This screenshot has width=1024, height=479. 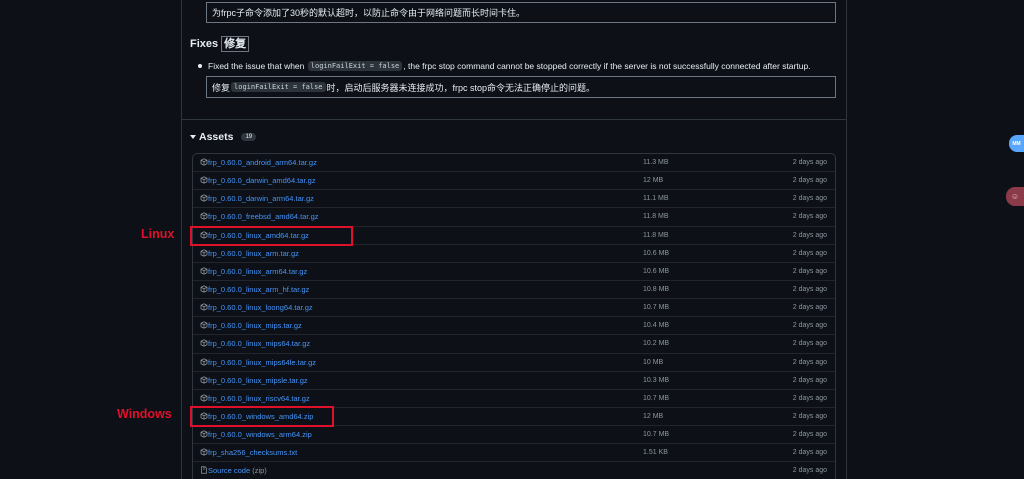 I want to click on fix-translation-before: 修复, so click(x=221, y=87).